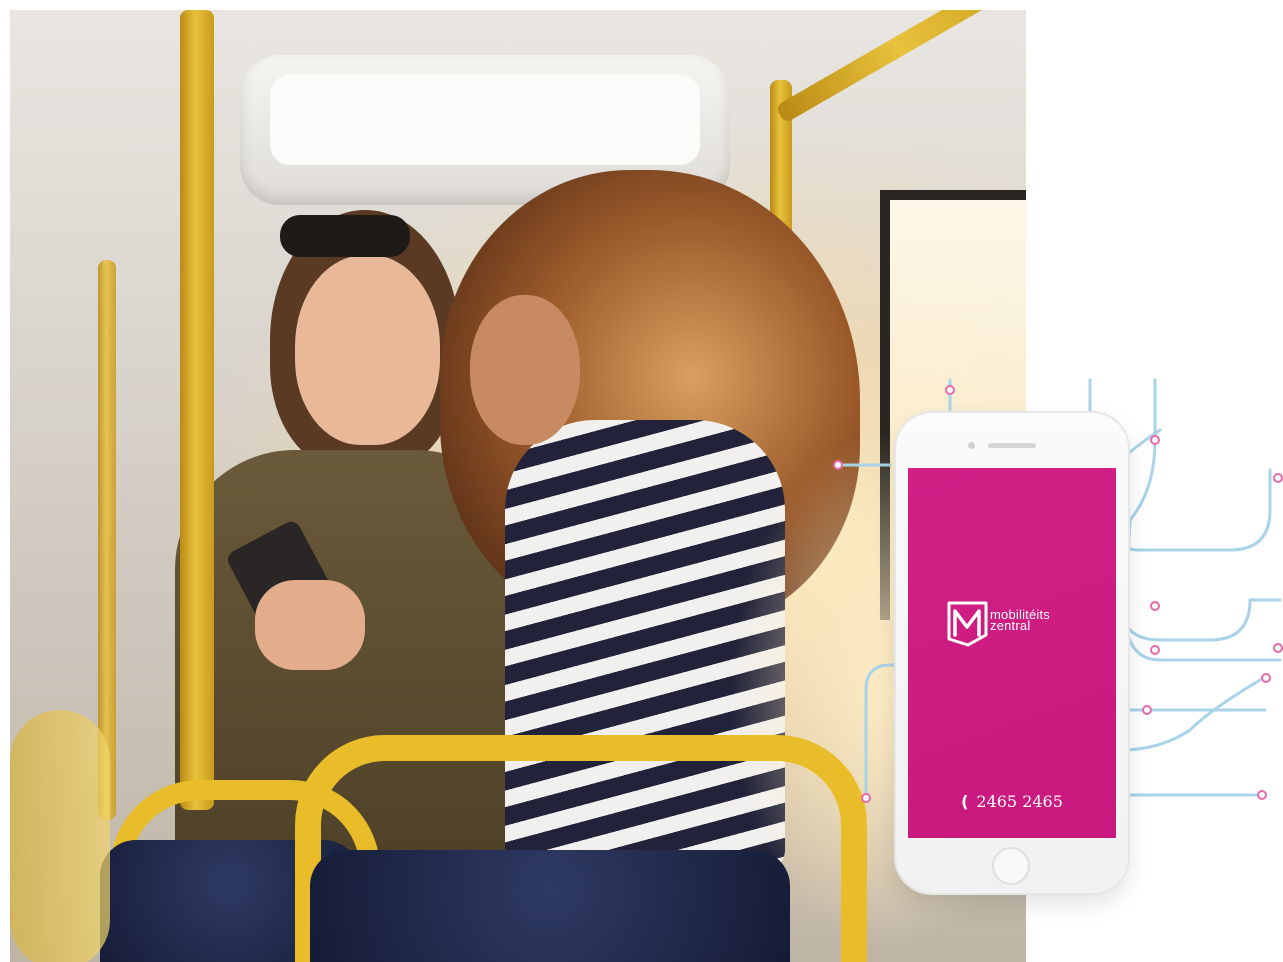 This screenshot has width=1283, height=962. Describe the element at coordinates (310, 625) in the screenshot. I see `hand` at that location.